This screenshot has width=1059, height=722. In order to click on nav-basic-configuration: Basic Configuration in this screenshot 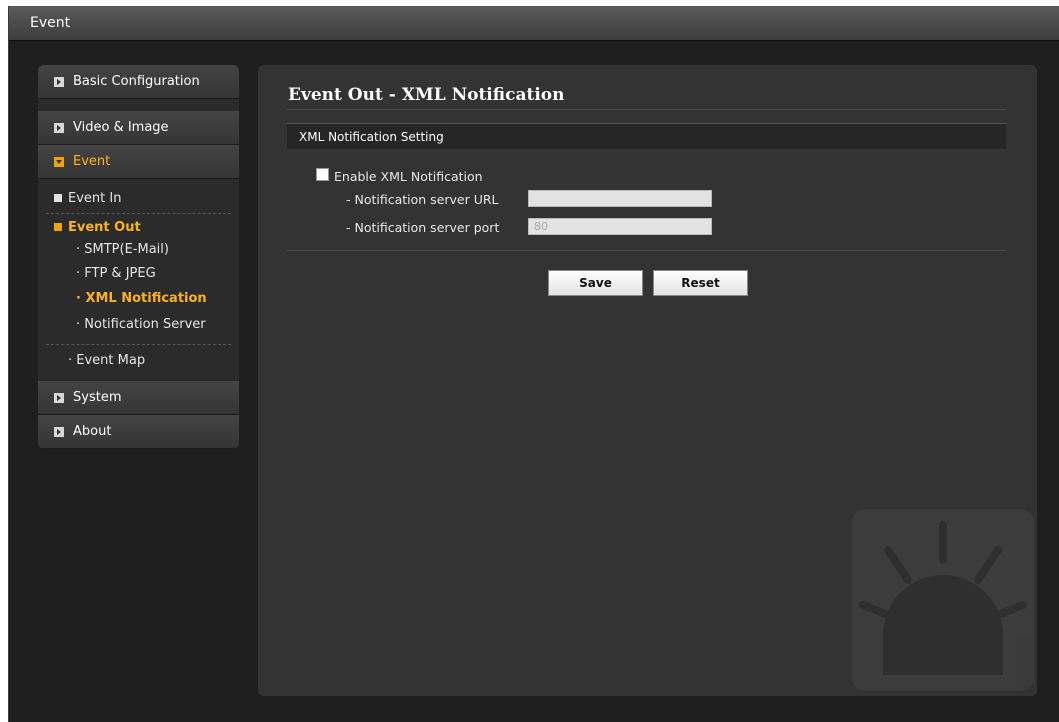, I will do `click(138, 82)`.